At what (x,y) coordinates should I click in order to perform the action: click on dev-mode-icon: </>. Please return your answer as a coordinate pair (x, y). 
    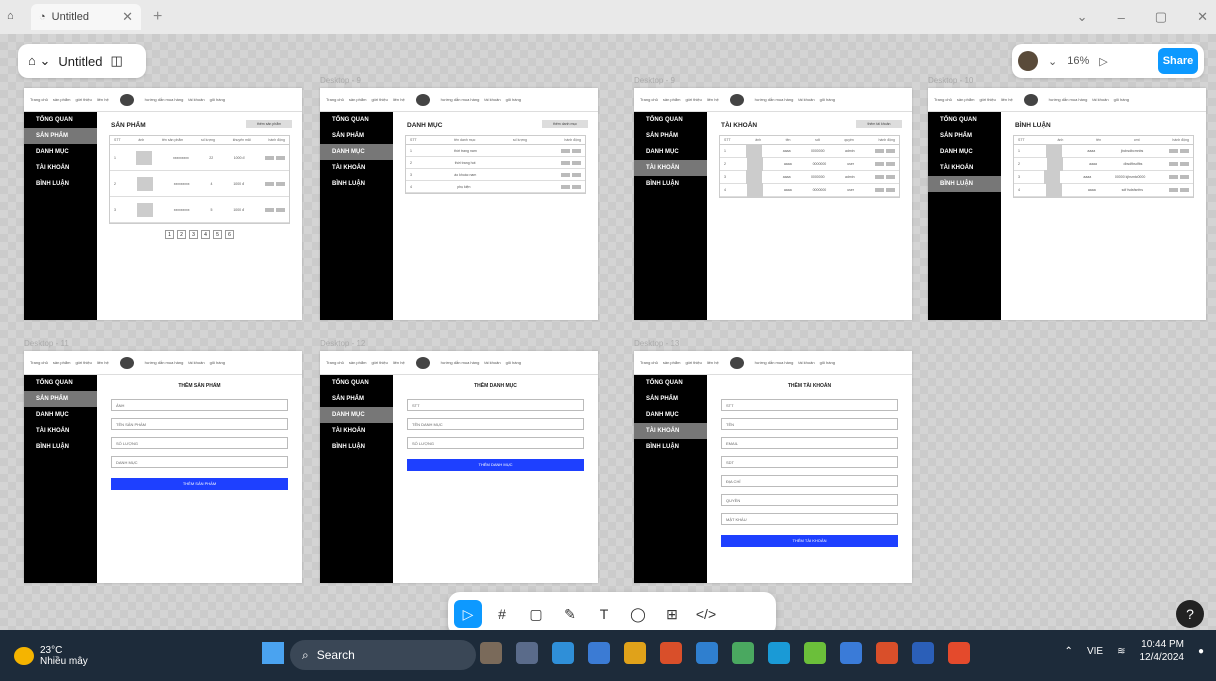
    Looking at the image, I should click on (706, 614).